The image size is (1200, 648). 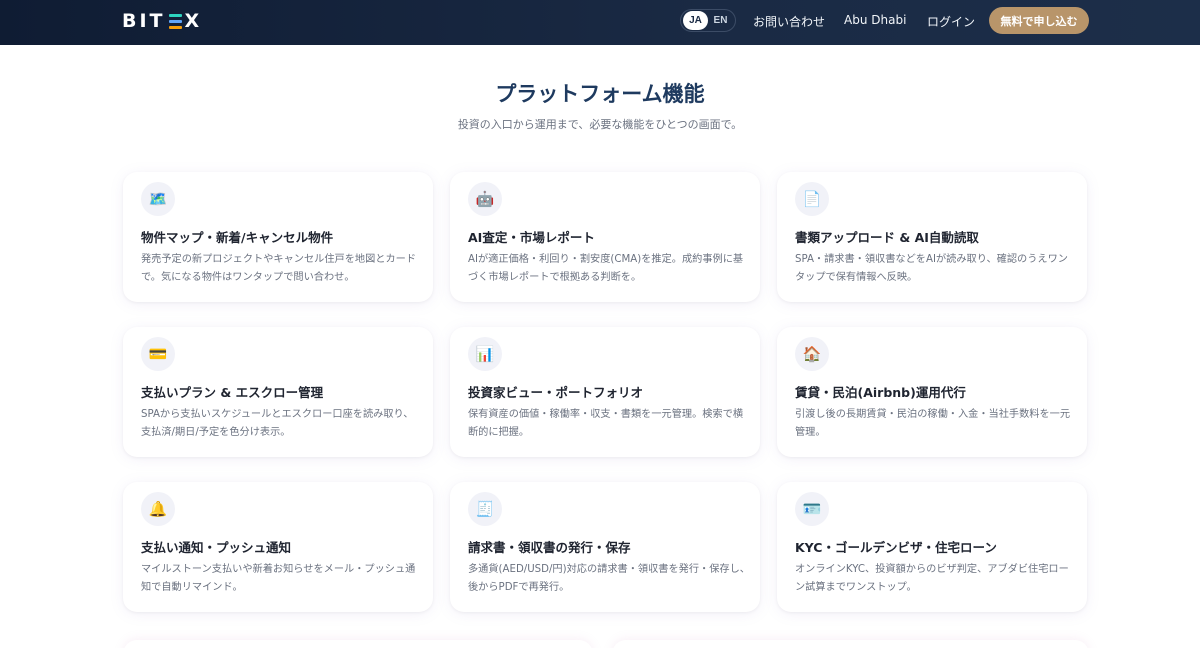 What do you see at coordinates (600, 124) in the screenshot?
I see `section-subtitle: 投資の入口から運用まで、必要な機能をひとつの画面で。` at bounding box center [600, 124].